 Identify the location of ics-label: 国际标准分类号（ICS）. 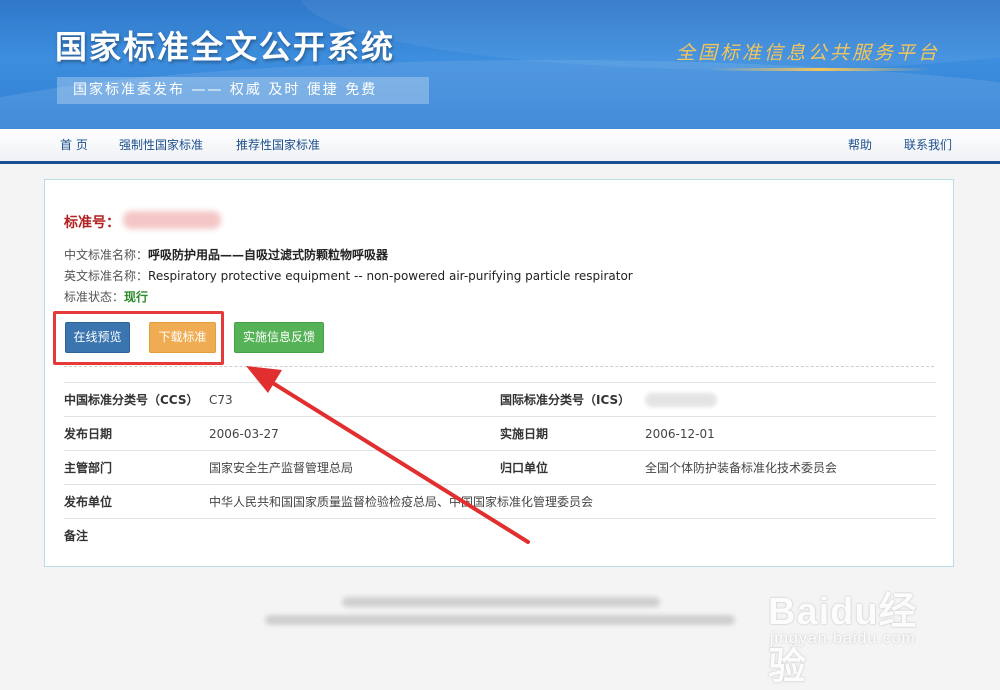
(572, 399).